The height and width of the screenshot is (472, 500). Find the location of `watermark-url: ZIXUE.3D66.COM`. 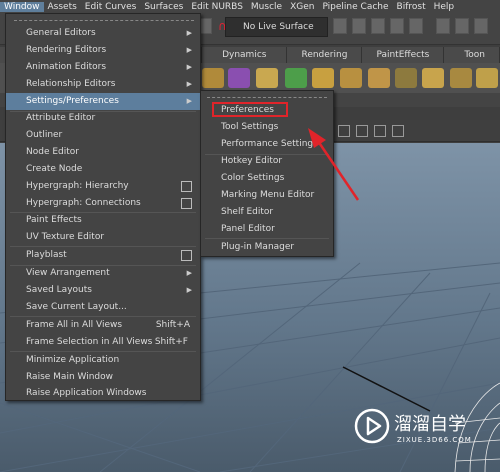

watermark-url: ZIXUE.3D66.COM is located at coordinates (434, 440).